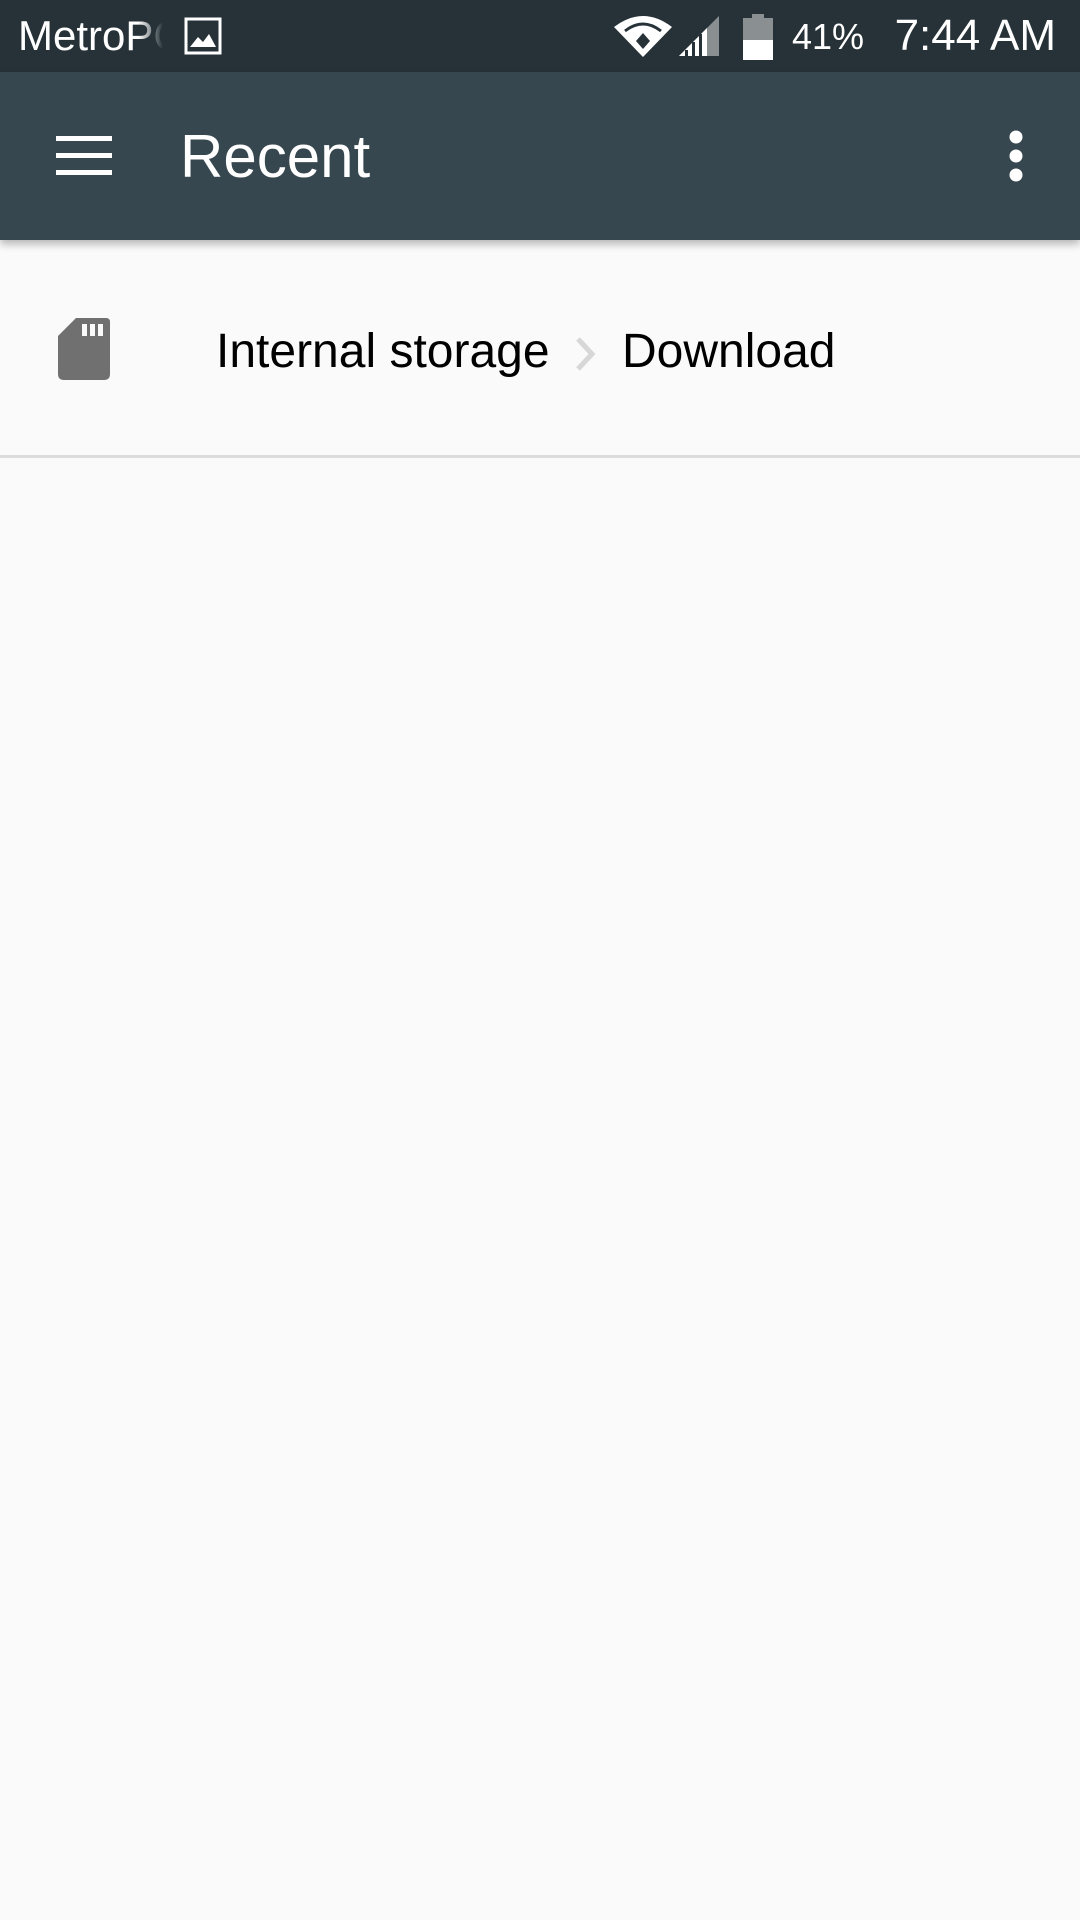 The image size is (1080, 1920). What do you see at coordinates (150, 36) in the screenshot?
I see `carrier-fade` at bounding box center [150, 36].